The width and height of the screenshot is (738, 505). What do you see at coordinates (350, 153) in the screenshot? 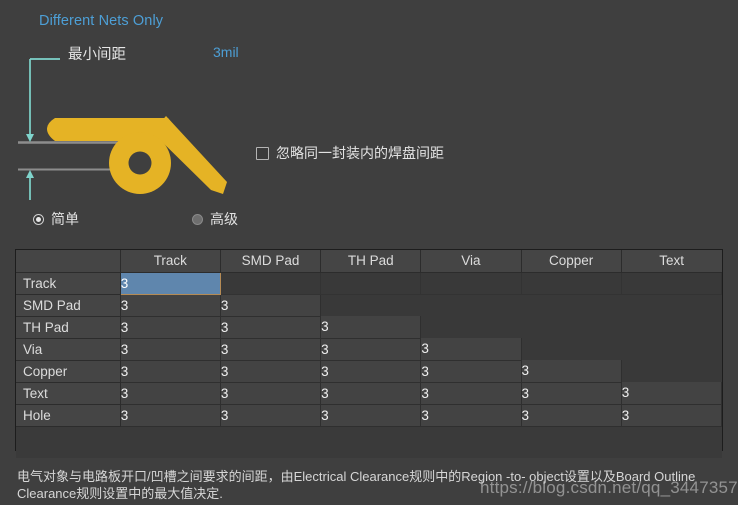
I see `ignore-same-footprint-checkbox-row: 忽略同一封装内的焊盘间距` at bounding box center [350, 153].